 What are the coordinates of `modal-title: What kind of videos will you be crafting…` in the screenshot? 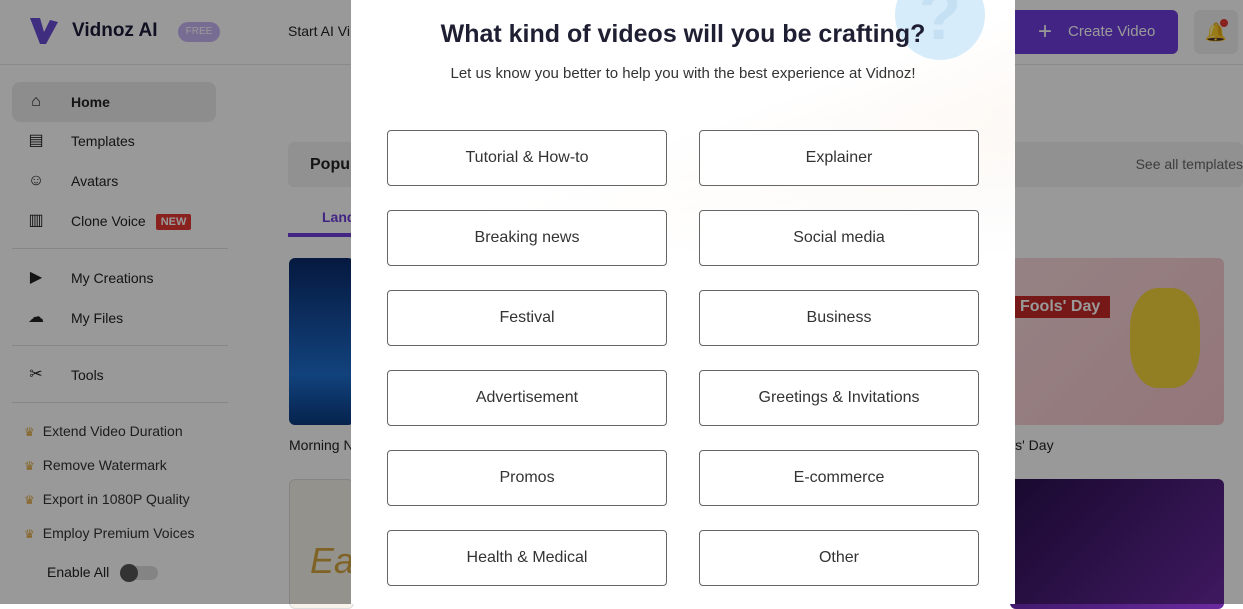 It's located at (683, 34).